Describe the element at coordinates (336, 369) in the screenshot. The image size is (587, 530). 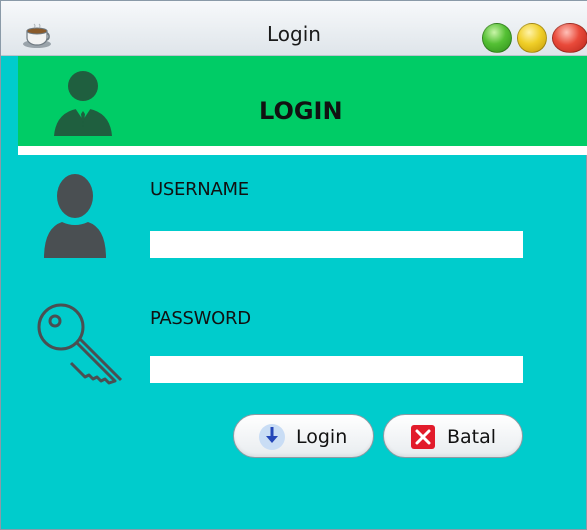
I see `password-input` at that location.